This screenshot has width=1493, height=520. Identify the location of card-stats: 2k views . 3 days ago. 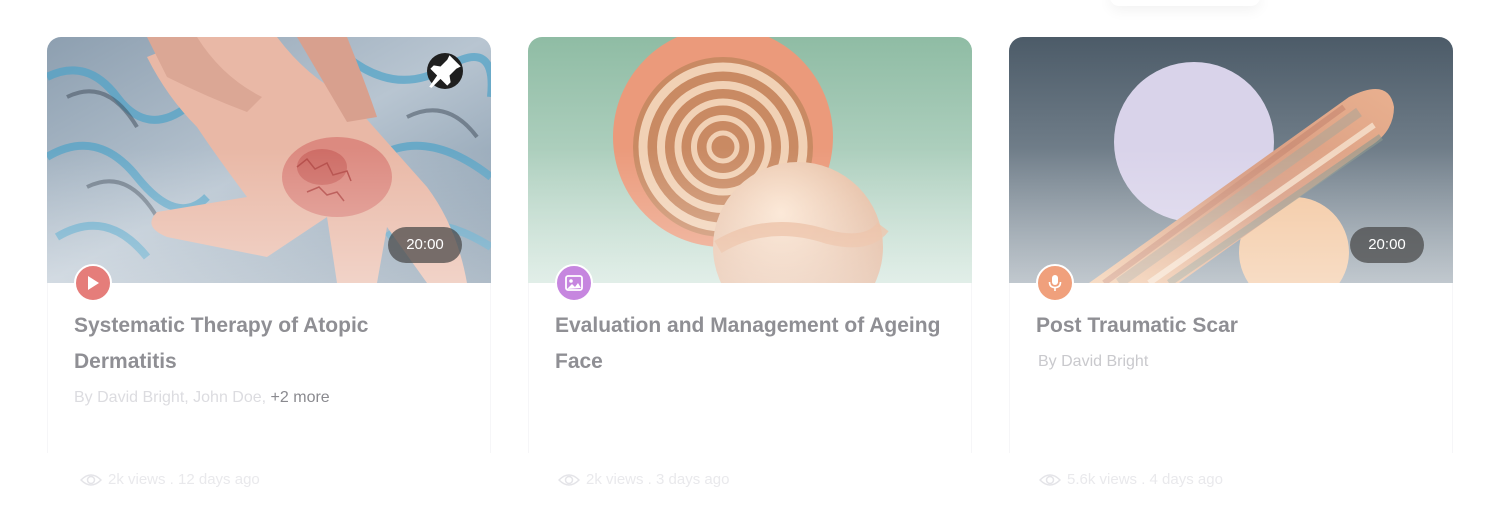
(643, 479).